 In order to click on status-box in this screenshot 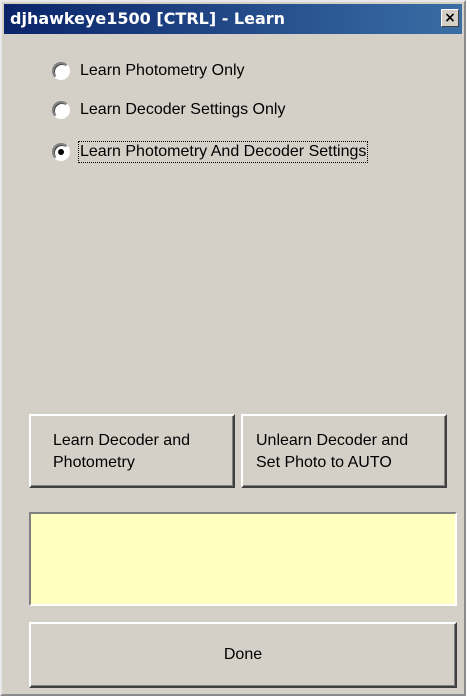, I will do `click(243, 559)`.